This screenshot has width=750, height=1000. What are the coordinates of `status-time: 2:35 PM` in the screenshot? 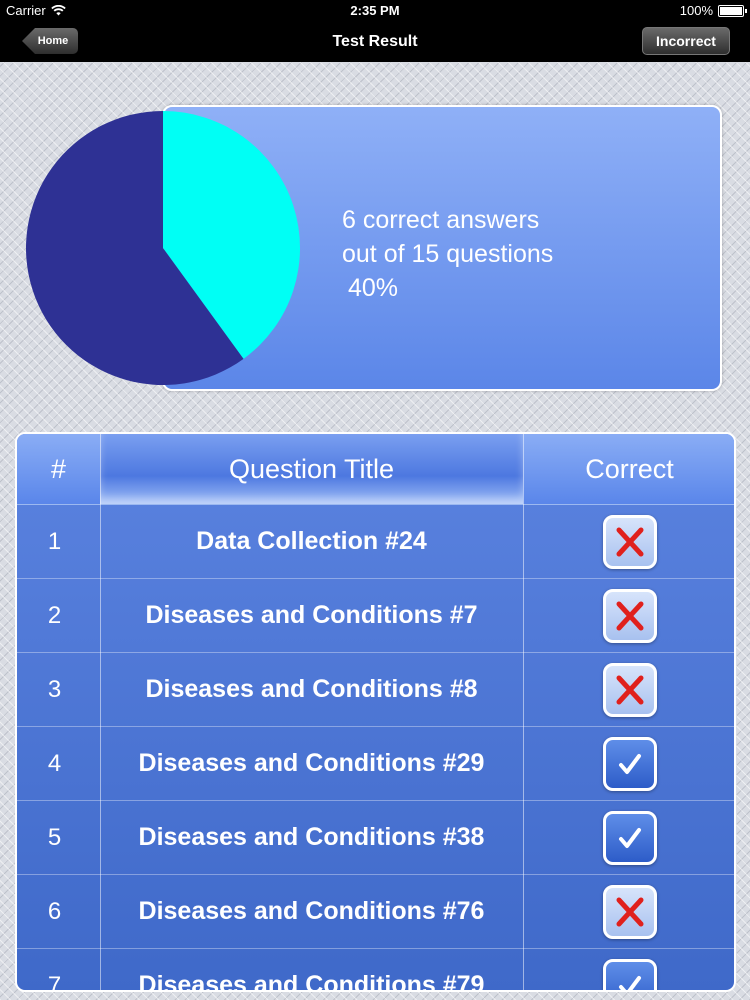 It's located at (375, 10).